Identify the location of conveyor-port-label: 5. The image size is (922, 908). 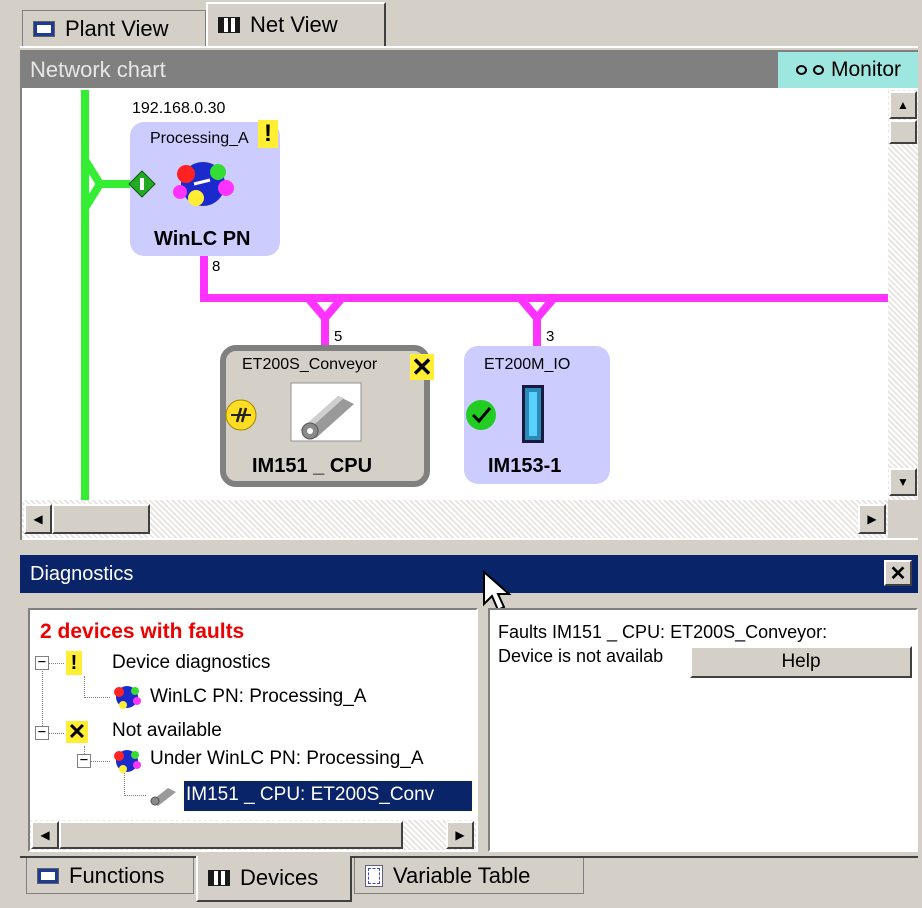
(338, 336).